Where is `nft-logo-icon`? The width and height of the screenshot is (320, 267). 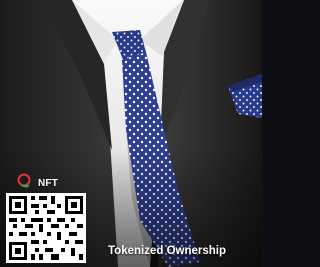 nft-logo-icon is located at coordinates (25, 183).